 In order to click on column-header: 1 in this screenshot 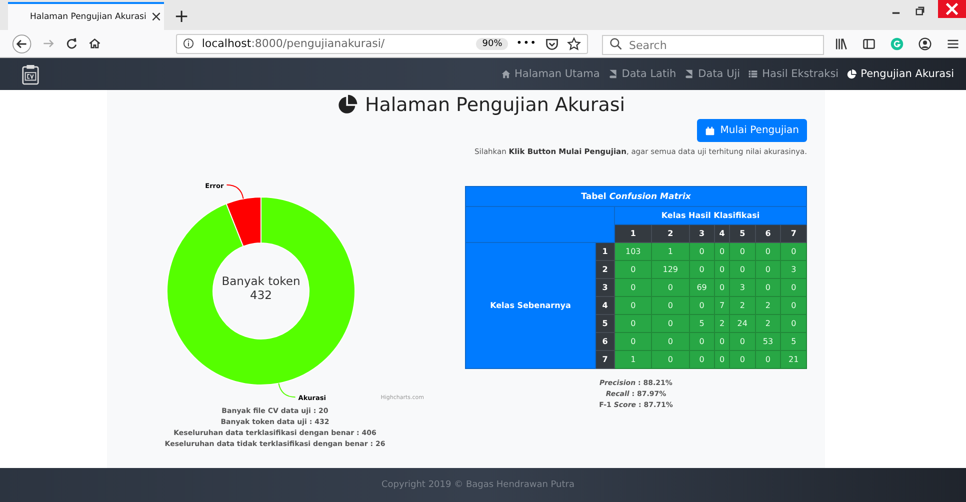, I will do `click(633, 233)`.